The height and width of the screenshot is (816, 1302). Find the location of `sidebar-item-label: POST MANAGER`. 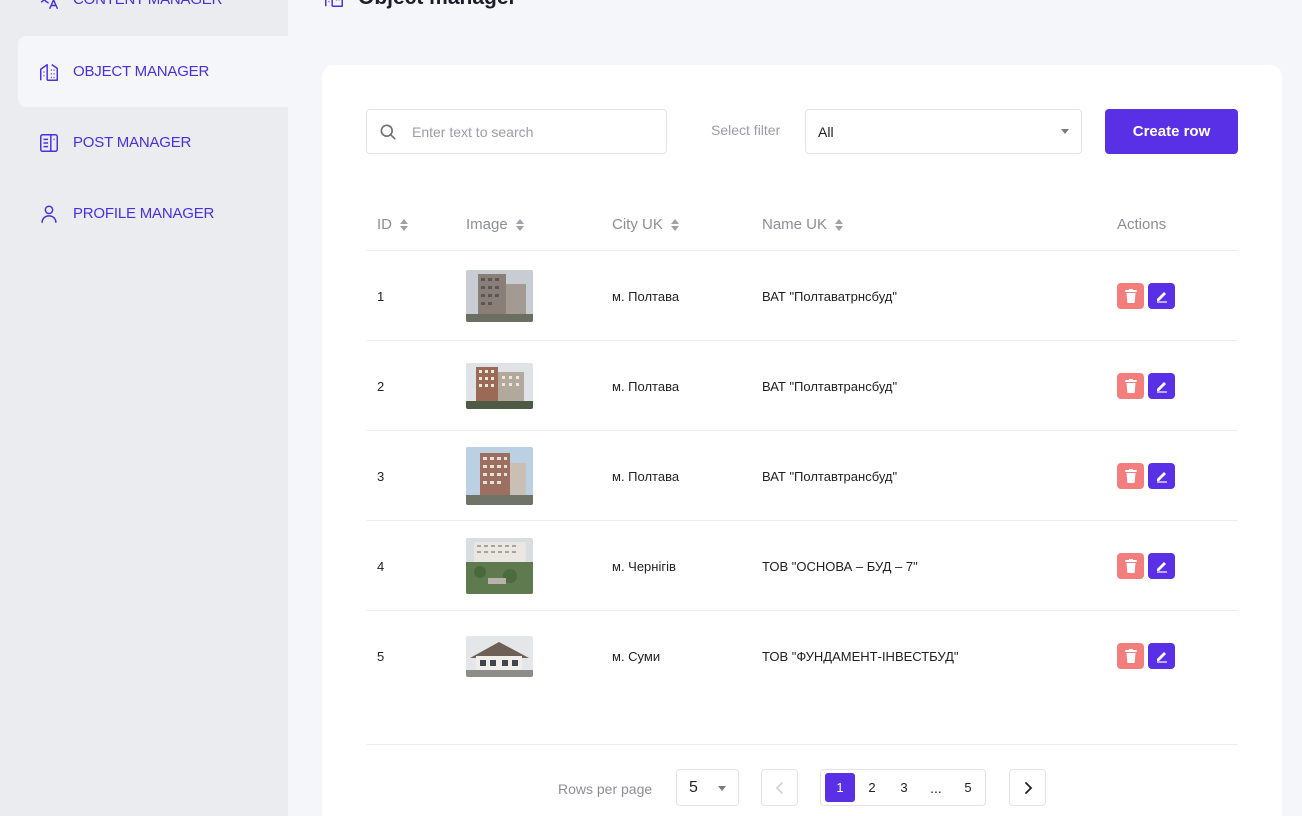

sidebar-item-label: POST MANAGER is located at coordinates (132, 142).